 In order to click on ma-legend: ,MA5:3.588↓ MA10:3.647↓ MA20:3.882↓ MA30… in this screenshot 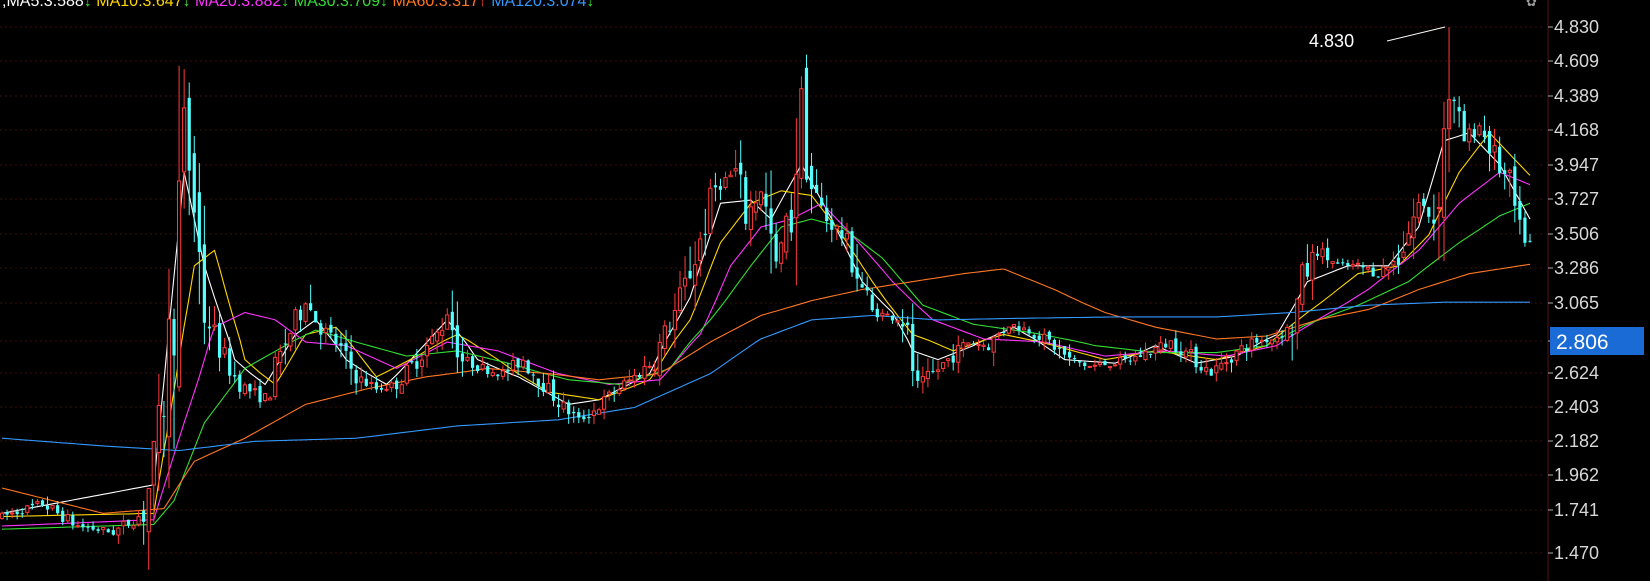, I will do `click(298, 5)`.